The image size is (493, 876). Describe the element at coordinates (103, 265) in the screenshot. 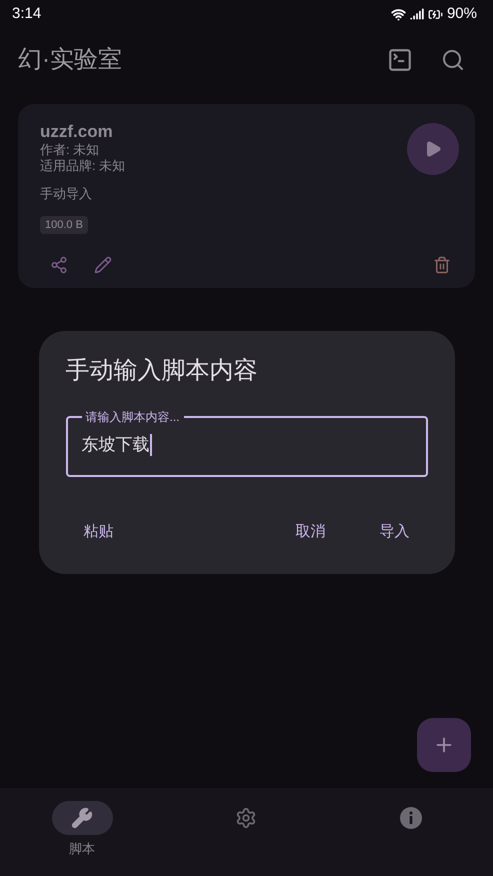

I see `edit-icon` at that location.